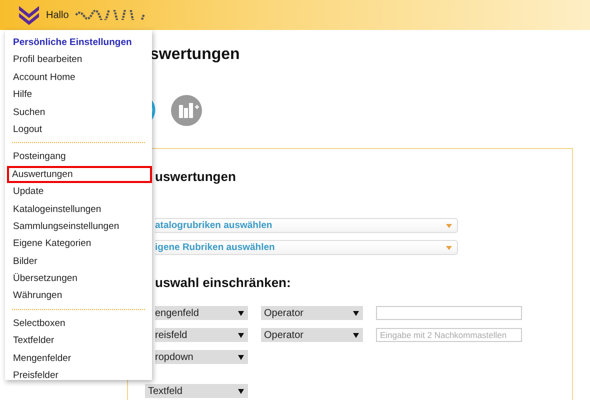 The height and width of the screenshot is (400, 590). What do you see at coordinates (78, 227) in the screenshot?
I see `menu-item: Sammlungseinstellungen` at bounding box center [78, 227].